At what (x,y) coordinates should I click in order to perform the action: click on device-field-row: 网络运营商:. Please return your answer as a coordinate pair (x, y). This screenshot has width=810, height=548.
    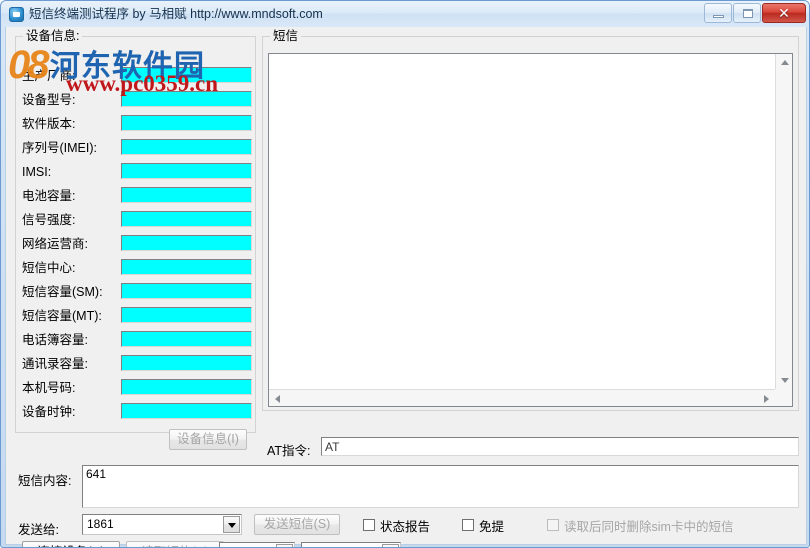
    Looking at the image, I should click on (142, 245).